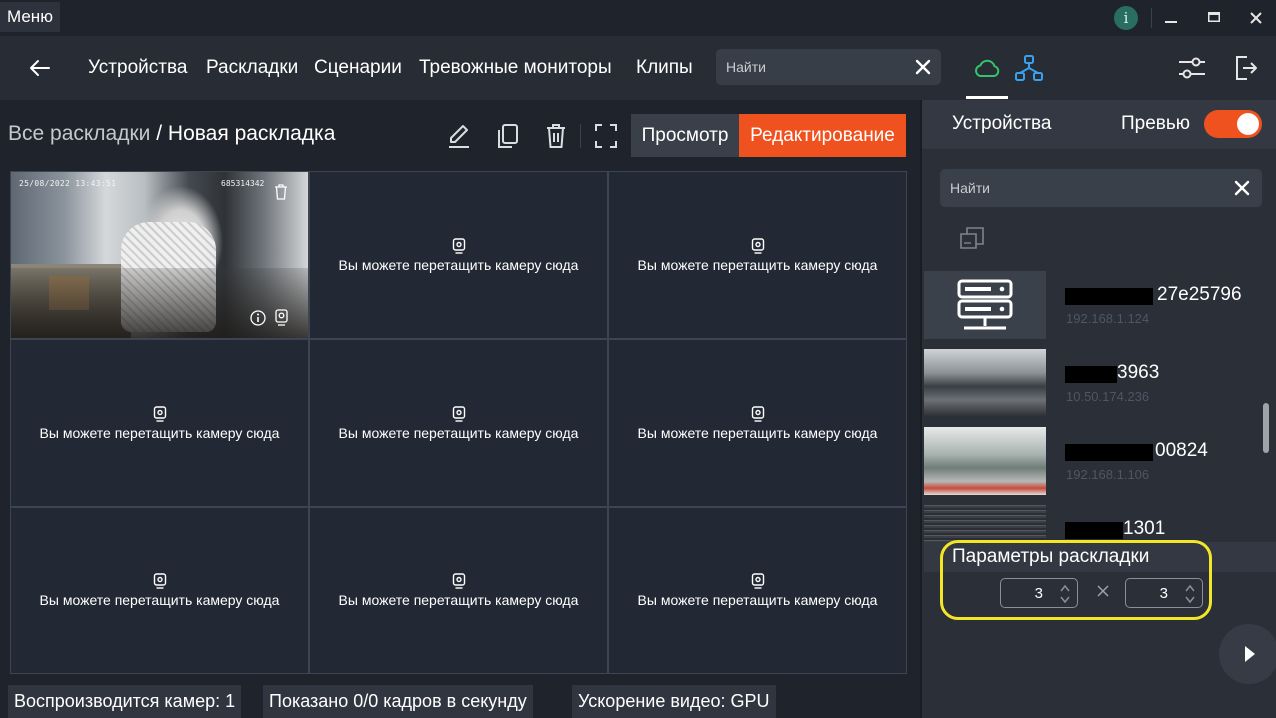 The width and height of the screenshot is (1276, 718). What do you see at coordinates (459, 136) in the screenshot?
I see `rename-pencil-icon` at bounding box center [459, 136].